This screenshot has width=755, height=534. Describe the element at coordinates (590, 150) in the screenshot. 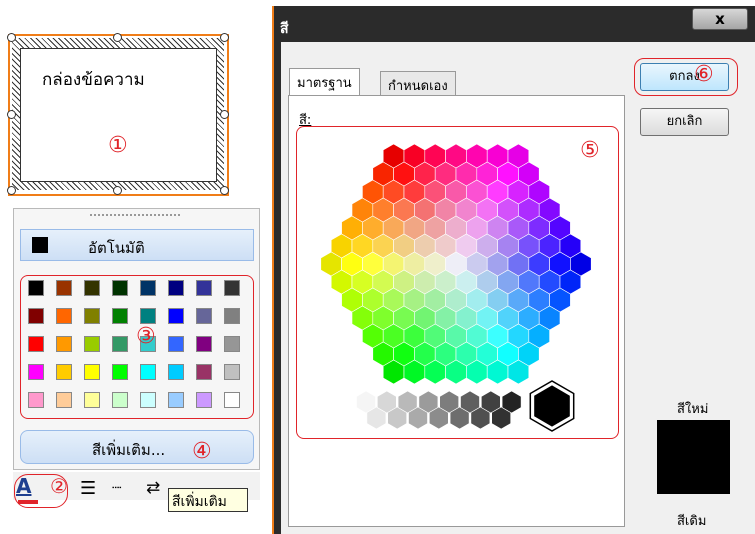

I see `step-marker-5: ⑤` at that location.